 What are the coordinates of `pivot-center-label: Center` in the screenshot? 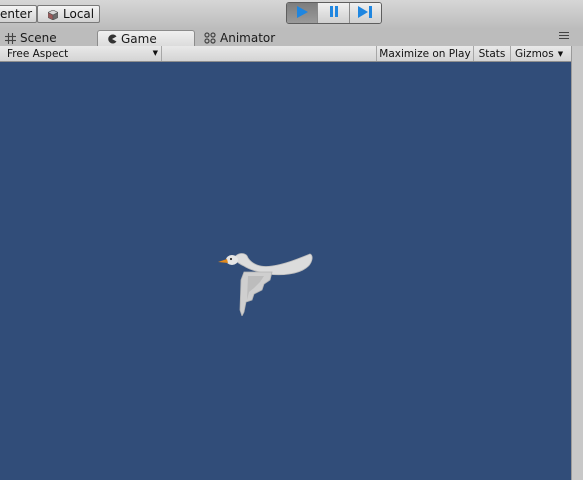 It's located at (16, 14).